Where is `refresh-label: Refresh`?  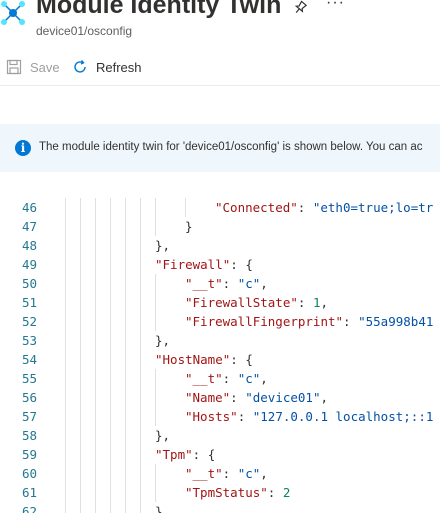
refresh-label: Refresh is located at coordinates (119, 67).